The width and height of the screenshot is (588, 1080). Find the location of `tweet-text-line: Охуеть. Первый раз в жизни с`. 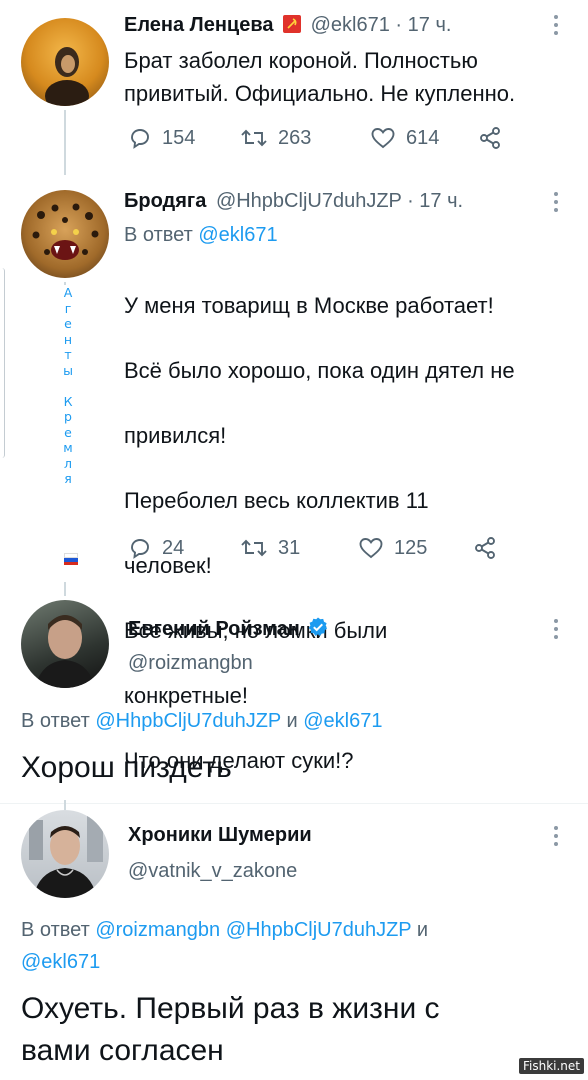

tweet-text-line: Охуеть. Первый раз в жизни с is located at coordinates (230, 1008).